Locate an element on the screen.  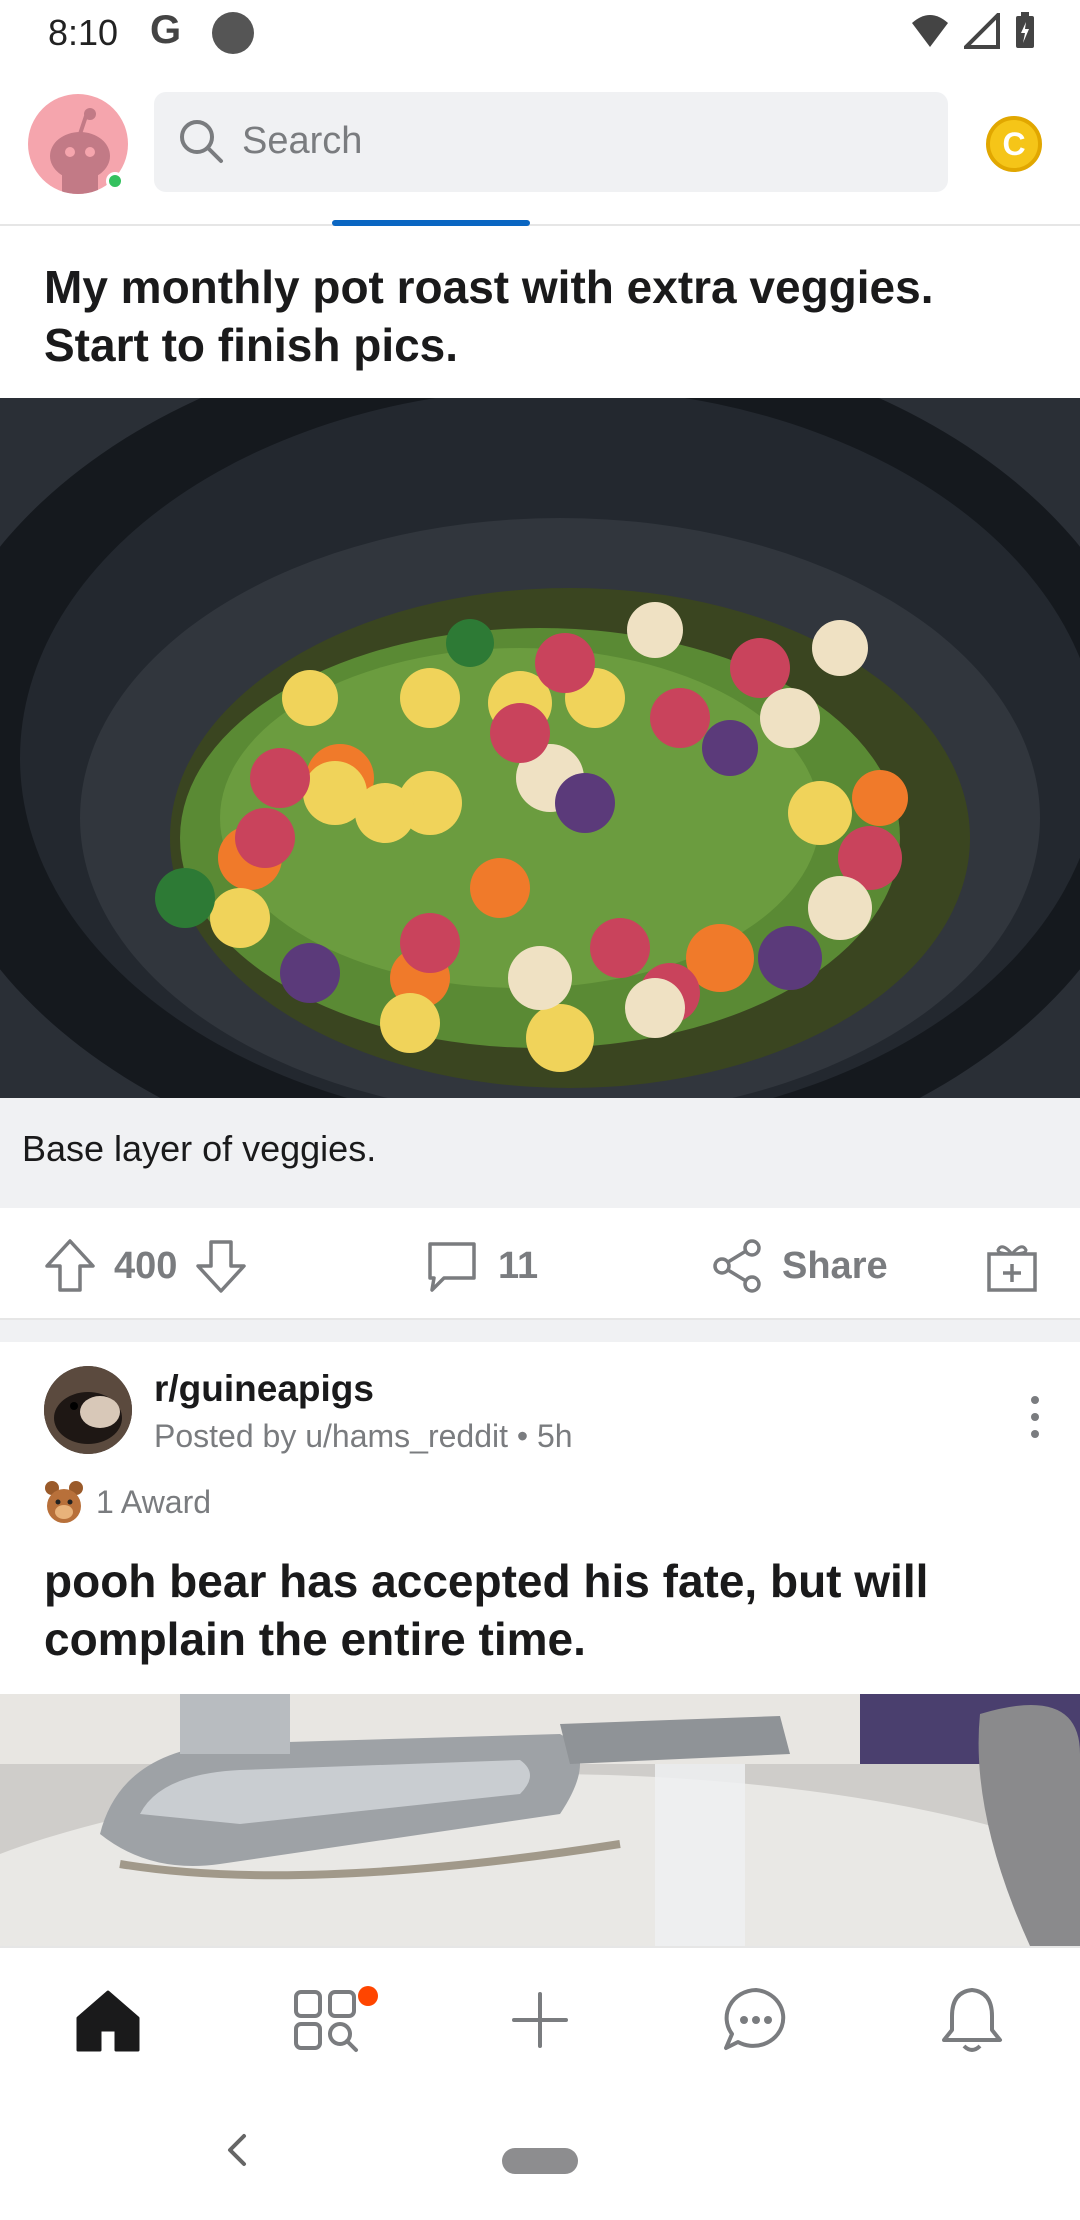
faucet-image is located at coordinates (540, 1820).